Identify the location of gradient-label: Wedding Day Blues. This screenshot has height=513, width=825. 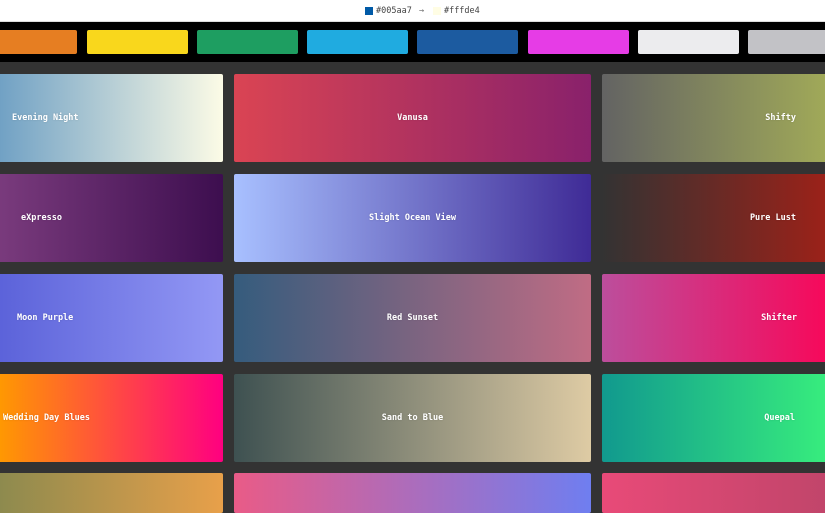
(46, 418).